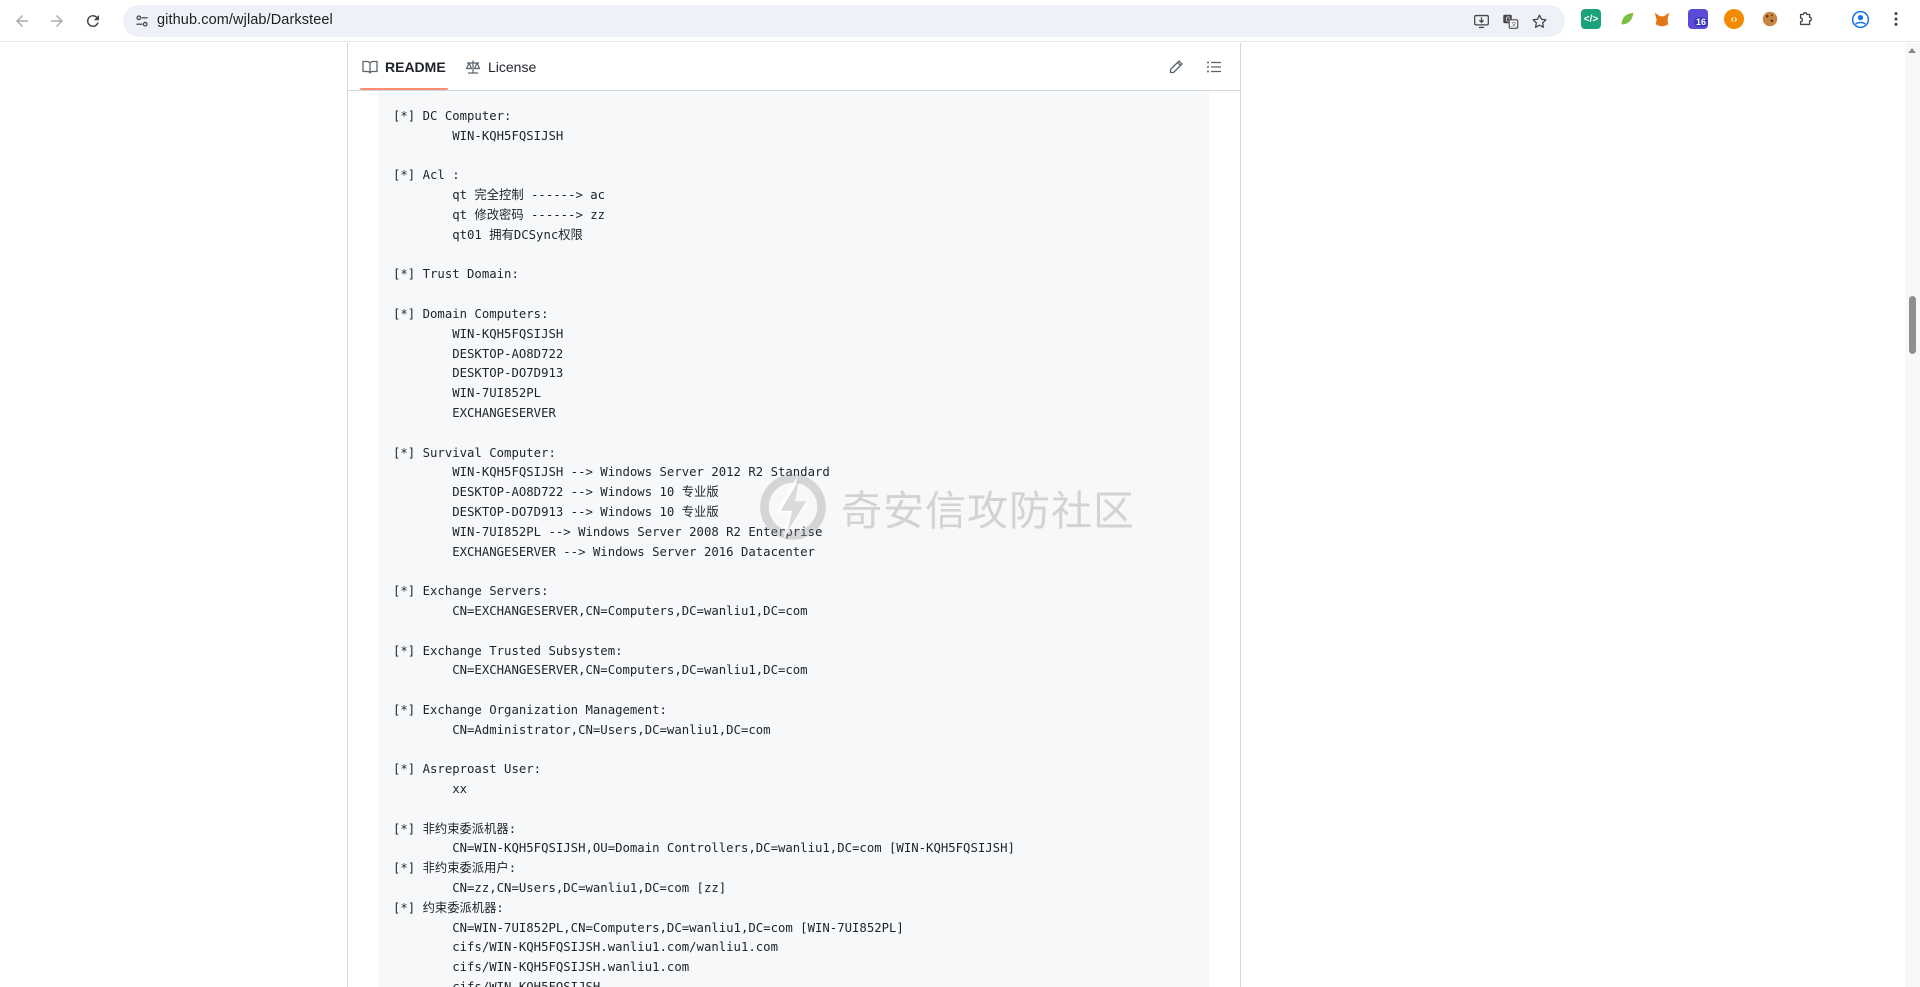  Describe the element at coordinates (488, 234) in the screenshot. I see `code-line: qt01 拥有DCSync权限` at that location.